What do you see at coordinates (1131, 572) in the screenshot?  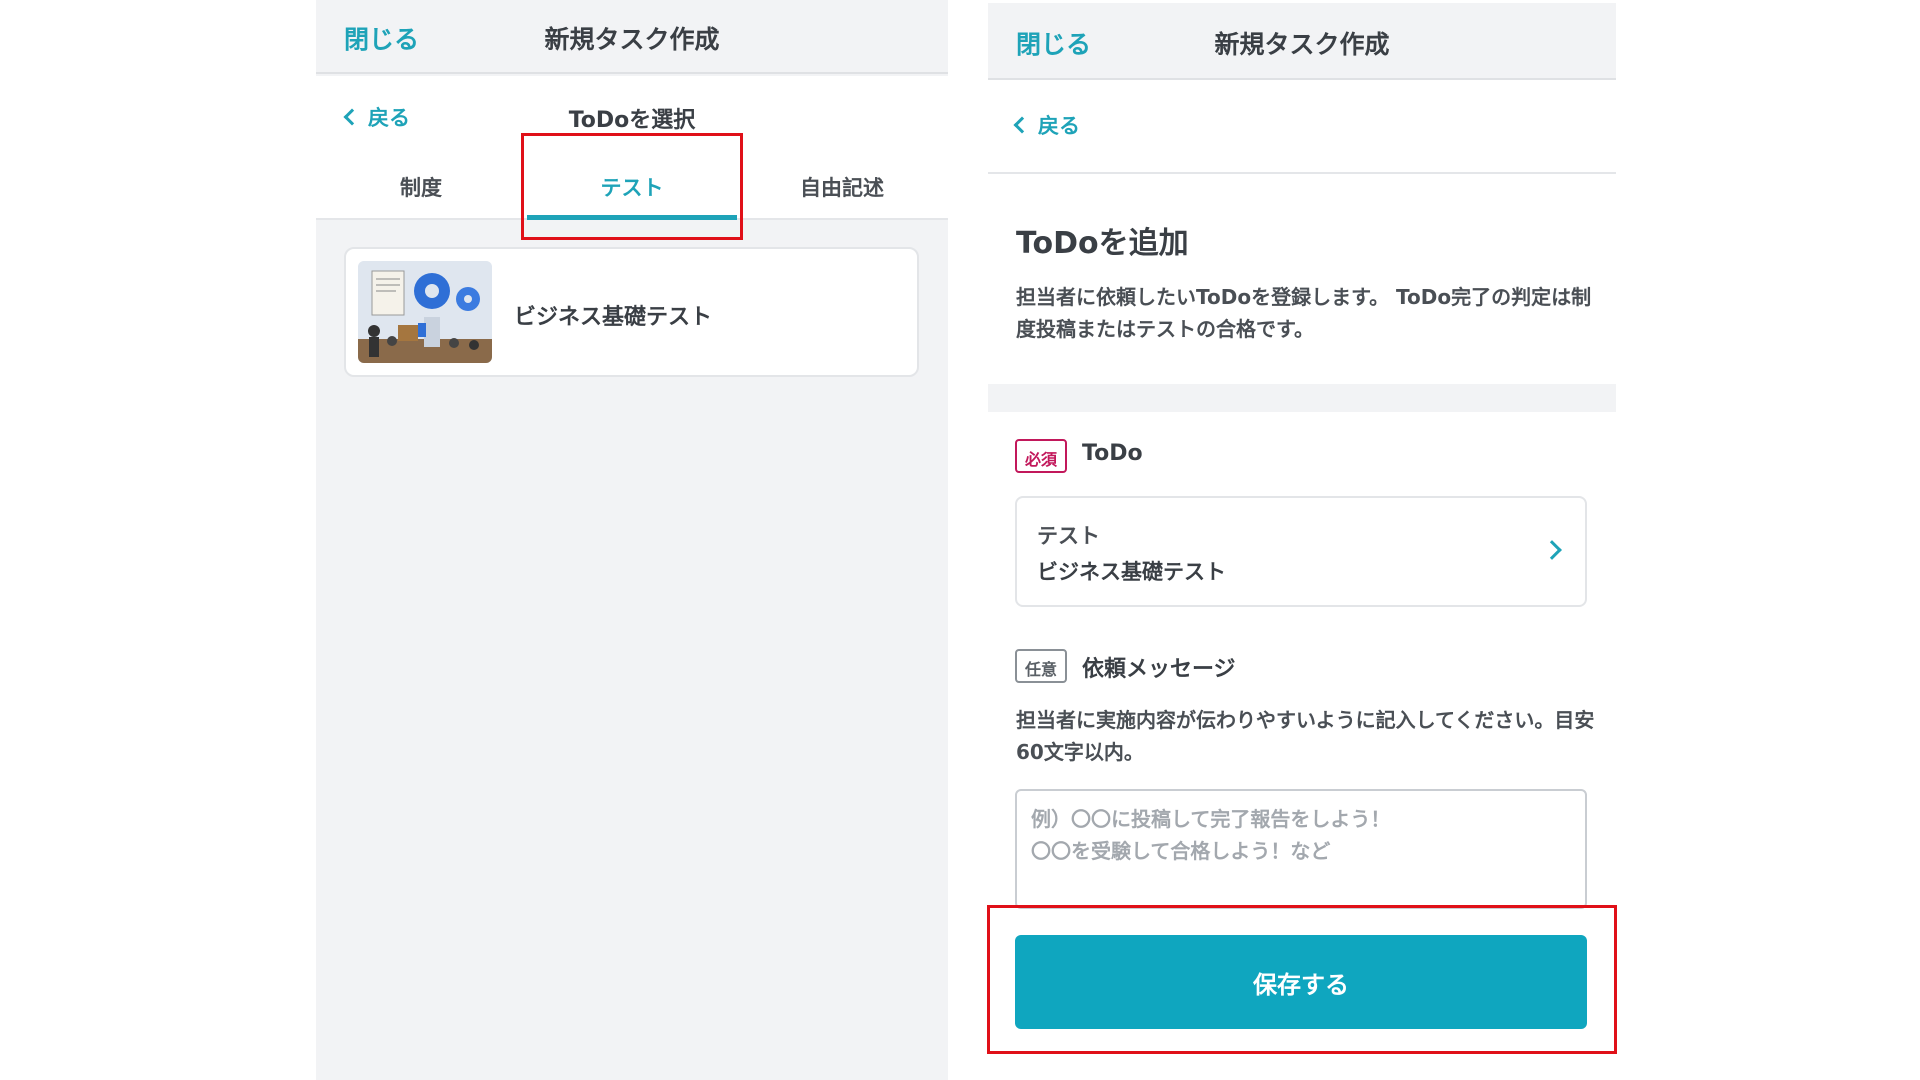 I see `todo-name: ビジネス基礎テスト` at bounding box center [1131, 572].